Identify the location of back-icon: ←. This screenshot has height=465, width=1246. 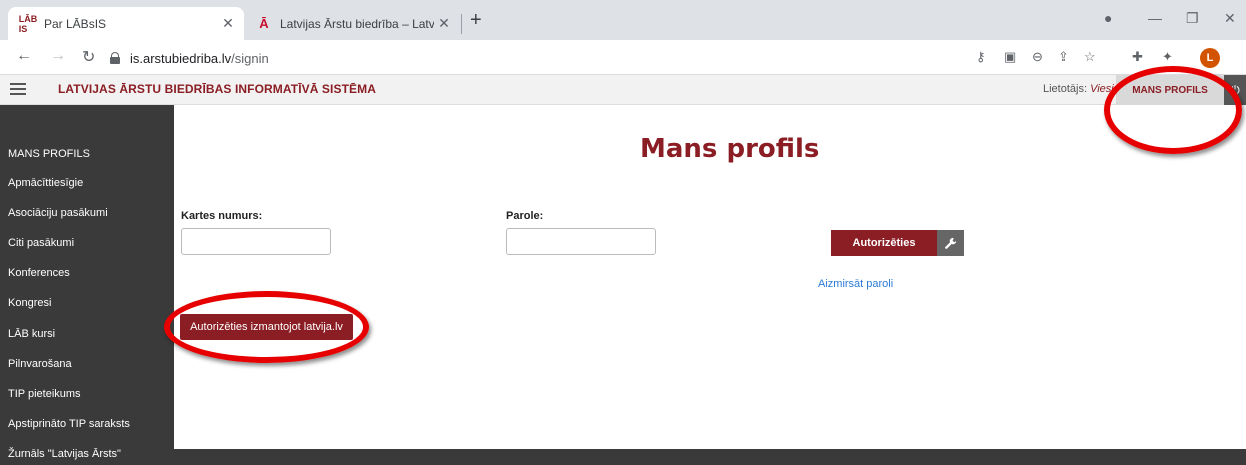
(24, 56).